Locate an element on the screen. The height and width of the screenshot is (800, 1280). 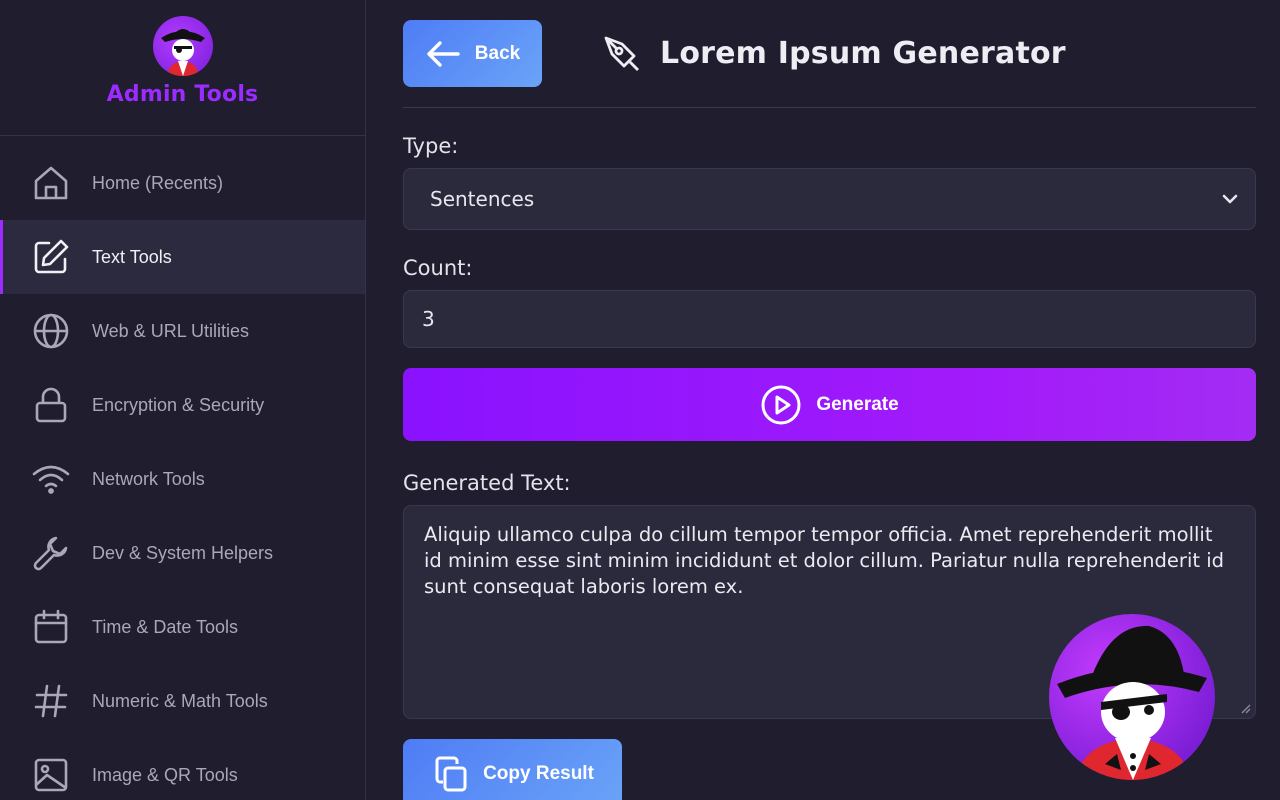
type-select-value: Sentences is located at coordinates (482, 199).